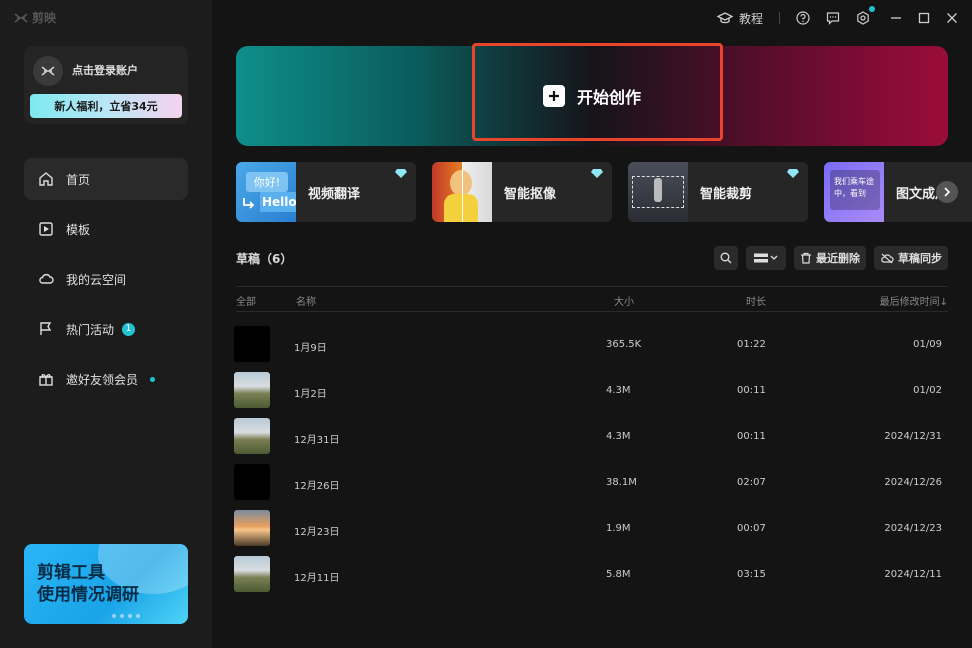 The height and width of the screenshot is (648, 972). Describe the element at coordinates (71, 573) in the screenshot. I see `survey-line-1: 剪辑工具` at that location.